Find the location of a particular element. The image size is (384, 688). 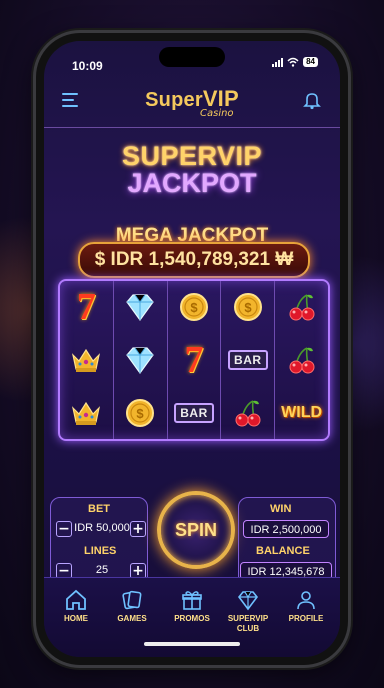

reel-4: $ BAR is located at coordinates (248, 360).